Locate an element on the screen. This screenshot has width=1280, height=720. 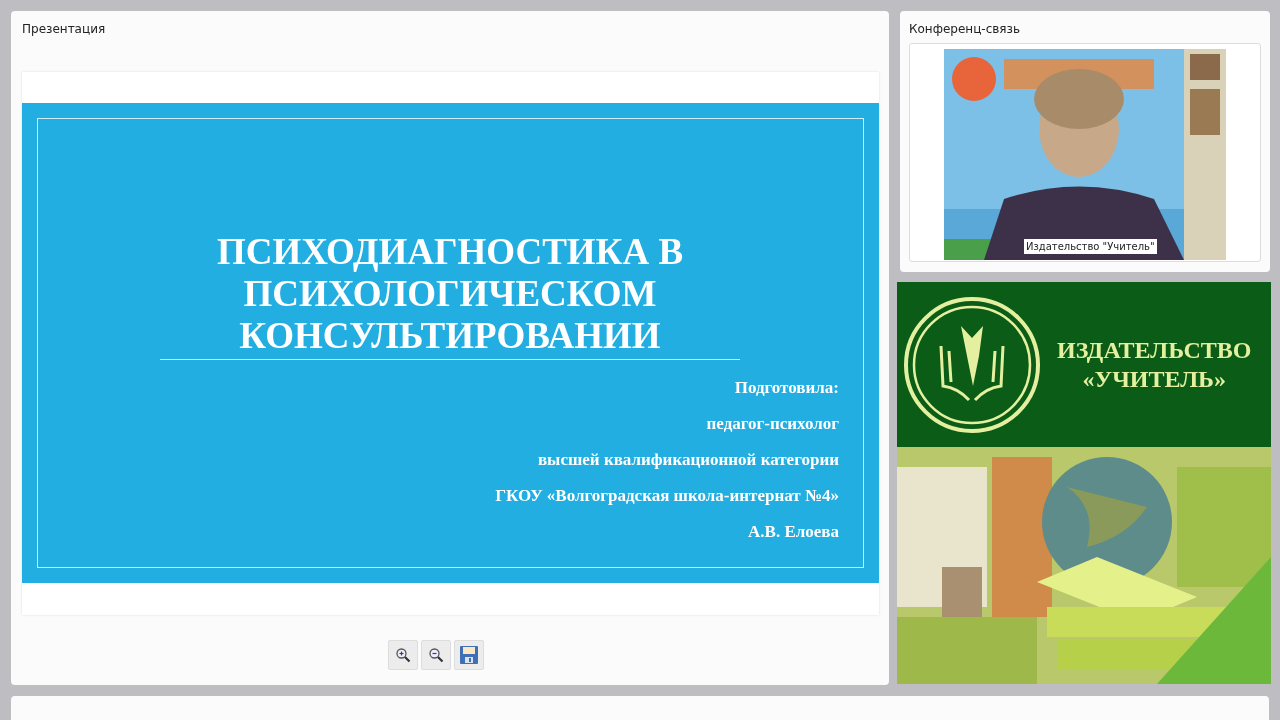
slide-text: педагог-психолог is located at coordinates (772, 424).